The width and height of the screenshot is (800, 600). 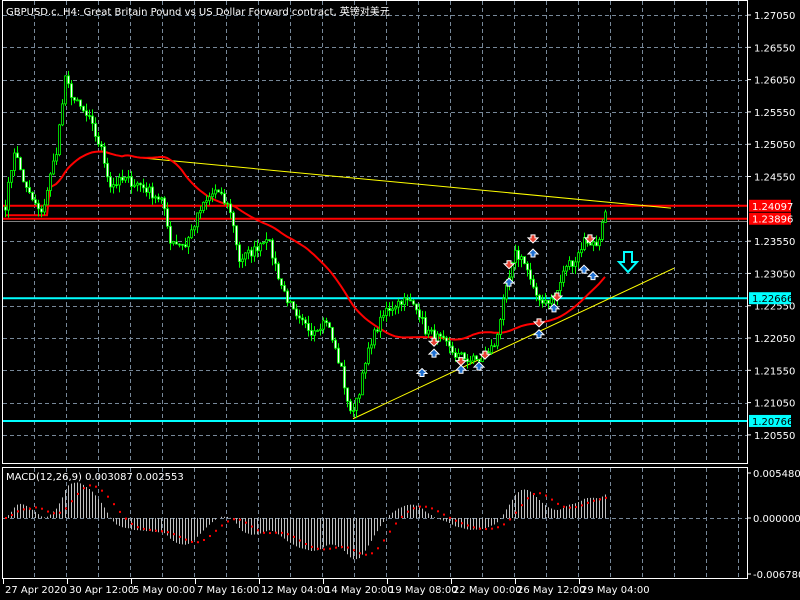 What do you see at coordinates (776, 519) in the screenshot?
I see `macd-axis-label: 0.000000` at bounding box center [776, 519].